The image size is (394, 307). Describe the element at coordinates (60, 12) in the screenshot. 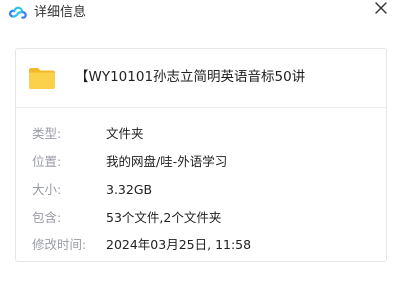

I see `window-title: 详细信息` at that location.